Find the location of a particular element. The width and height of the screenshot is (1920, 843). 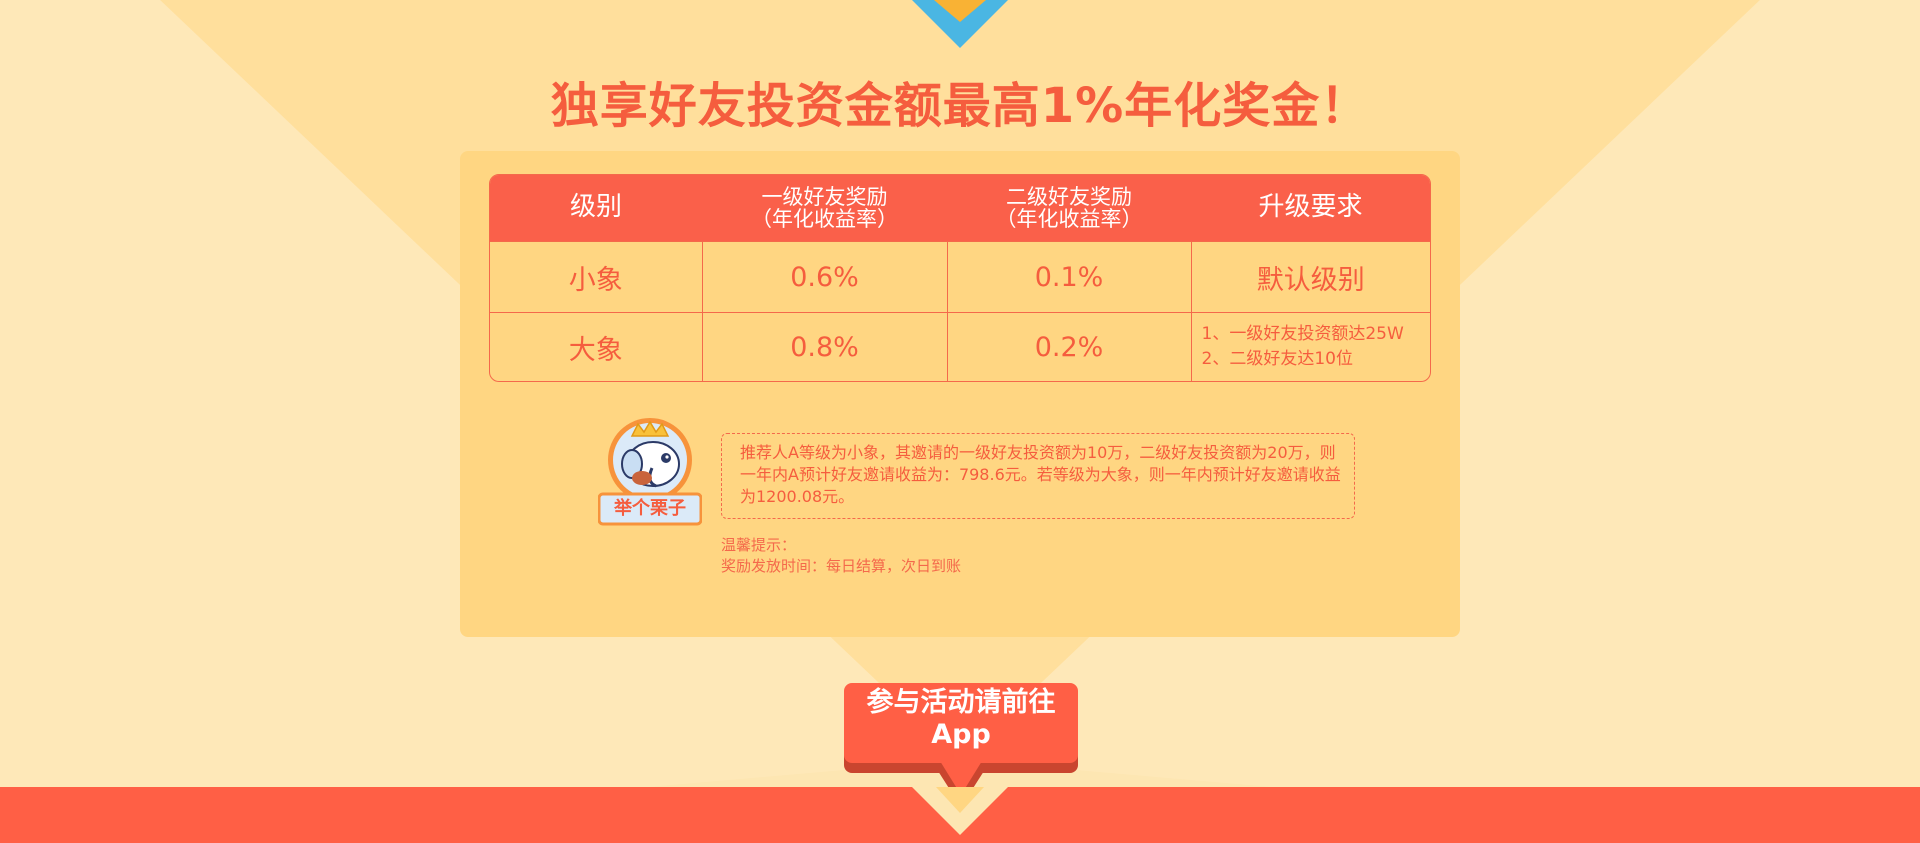

bottom-arrow-icon is located at coordinates (960, 811).